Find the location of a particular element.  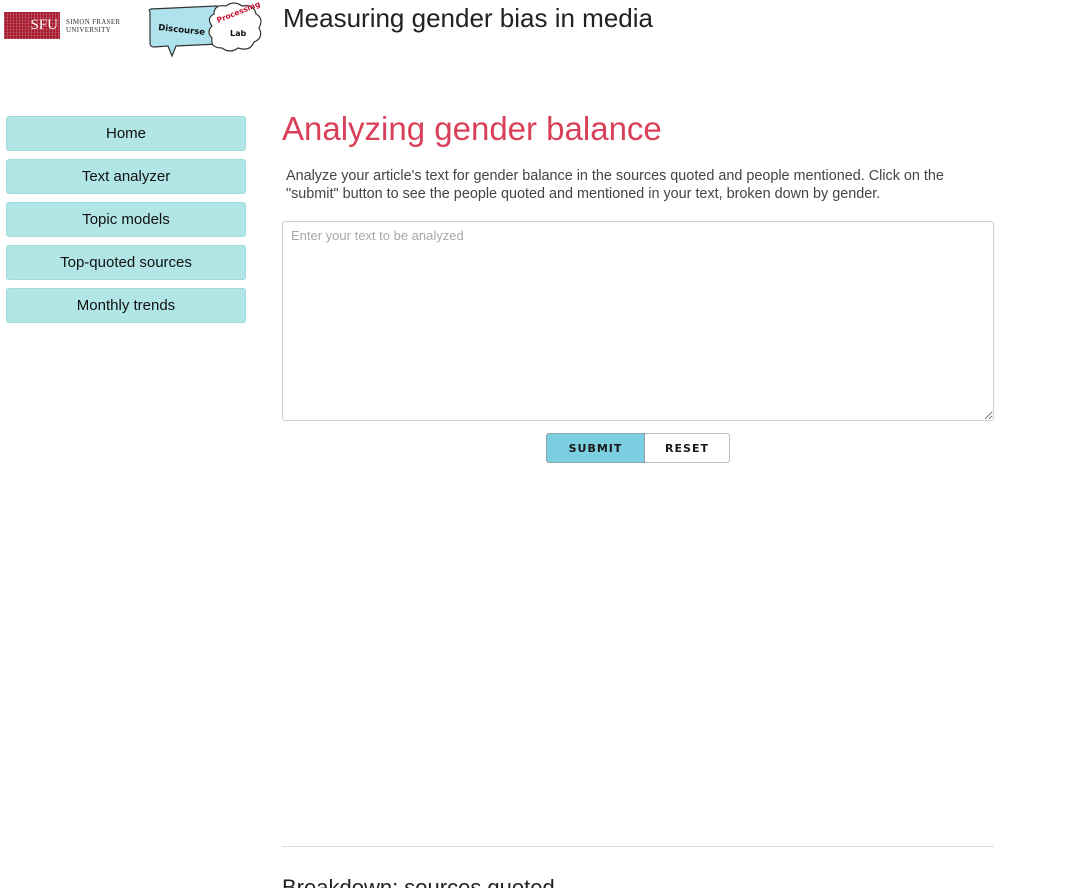

site-title: Measuring gender bias in media is located at coordinates (468, 18).